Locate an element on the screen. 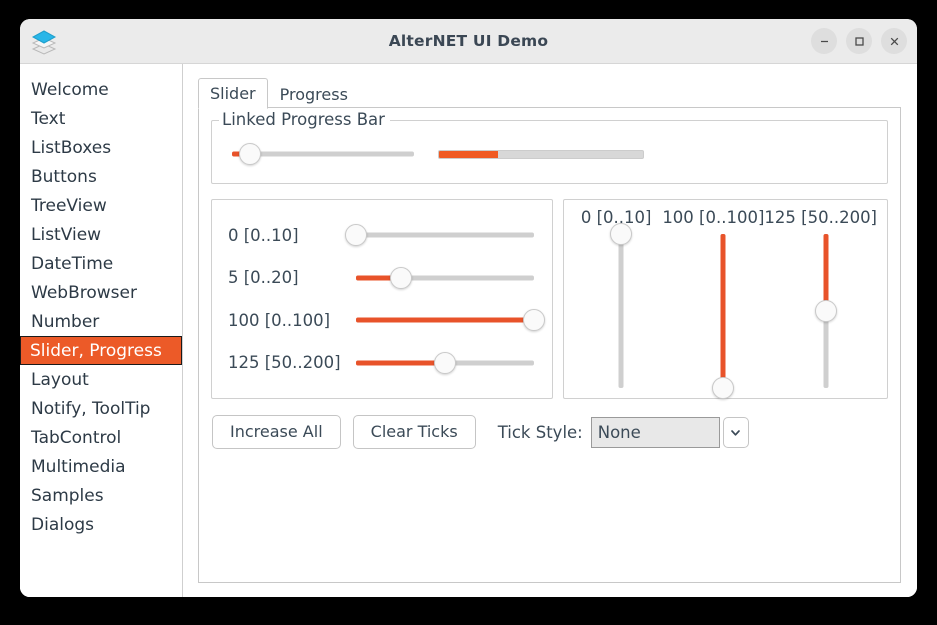  tick-style-combobox: None is located at coordinates (669, 432).